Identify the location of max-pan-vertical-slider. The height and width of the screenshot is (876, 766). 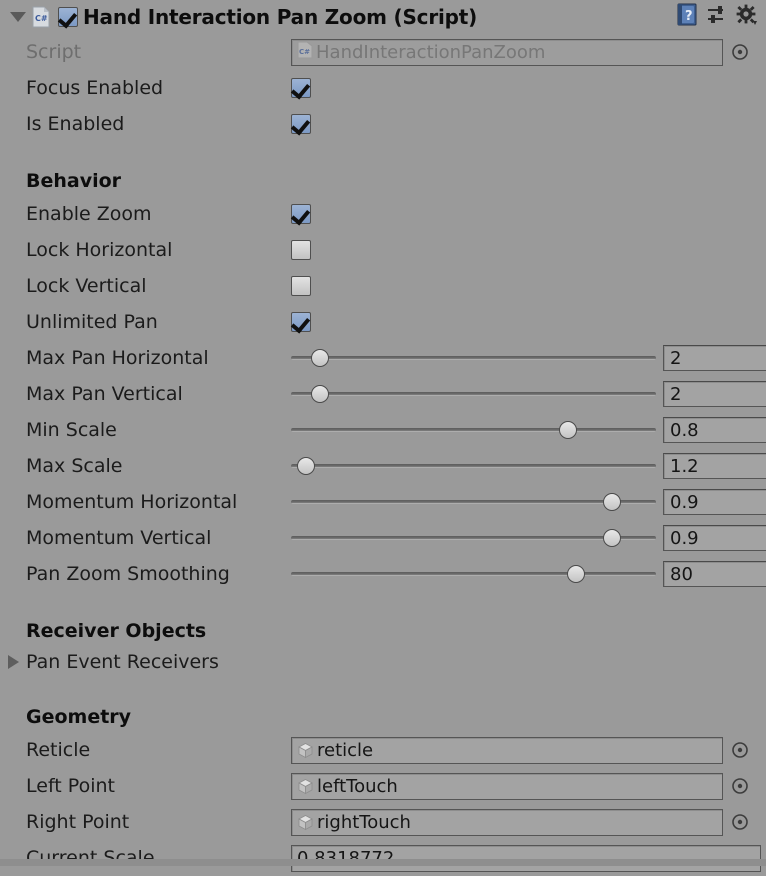
(473, 394).